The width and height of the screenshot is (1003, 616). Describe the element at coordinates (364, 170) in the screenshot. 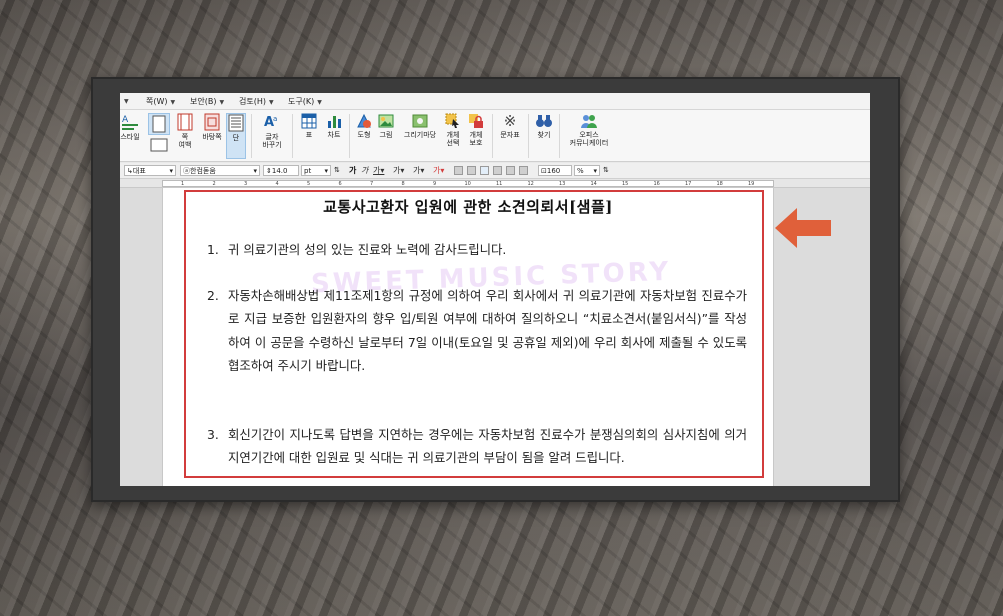

I see `italic-button: 가` at that location.